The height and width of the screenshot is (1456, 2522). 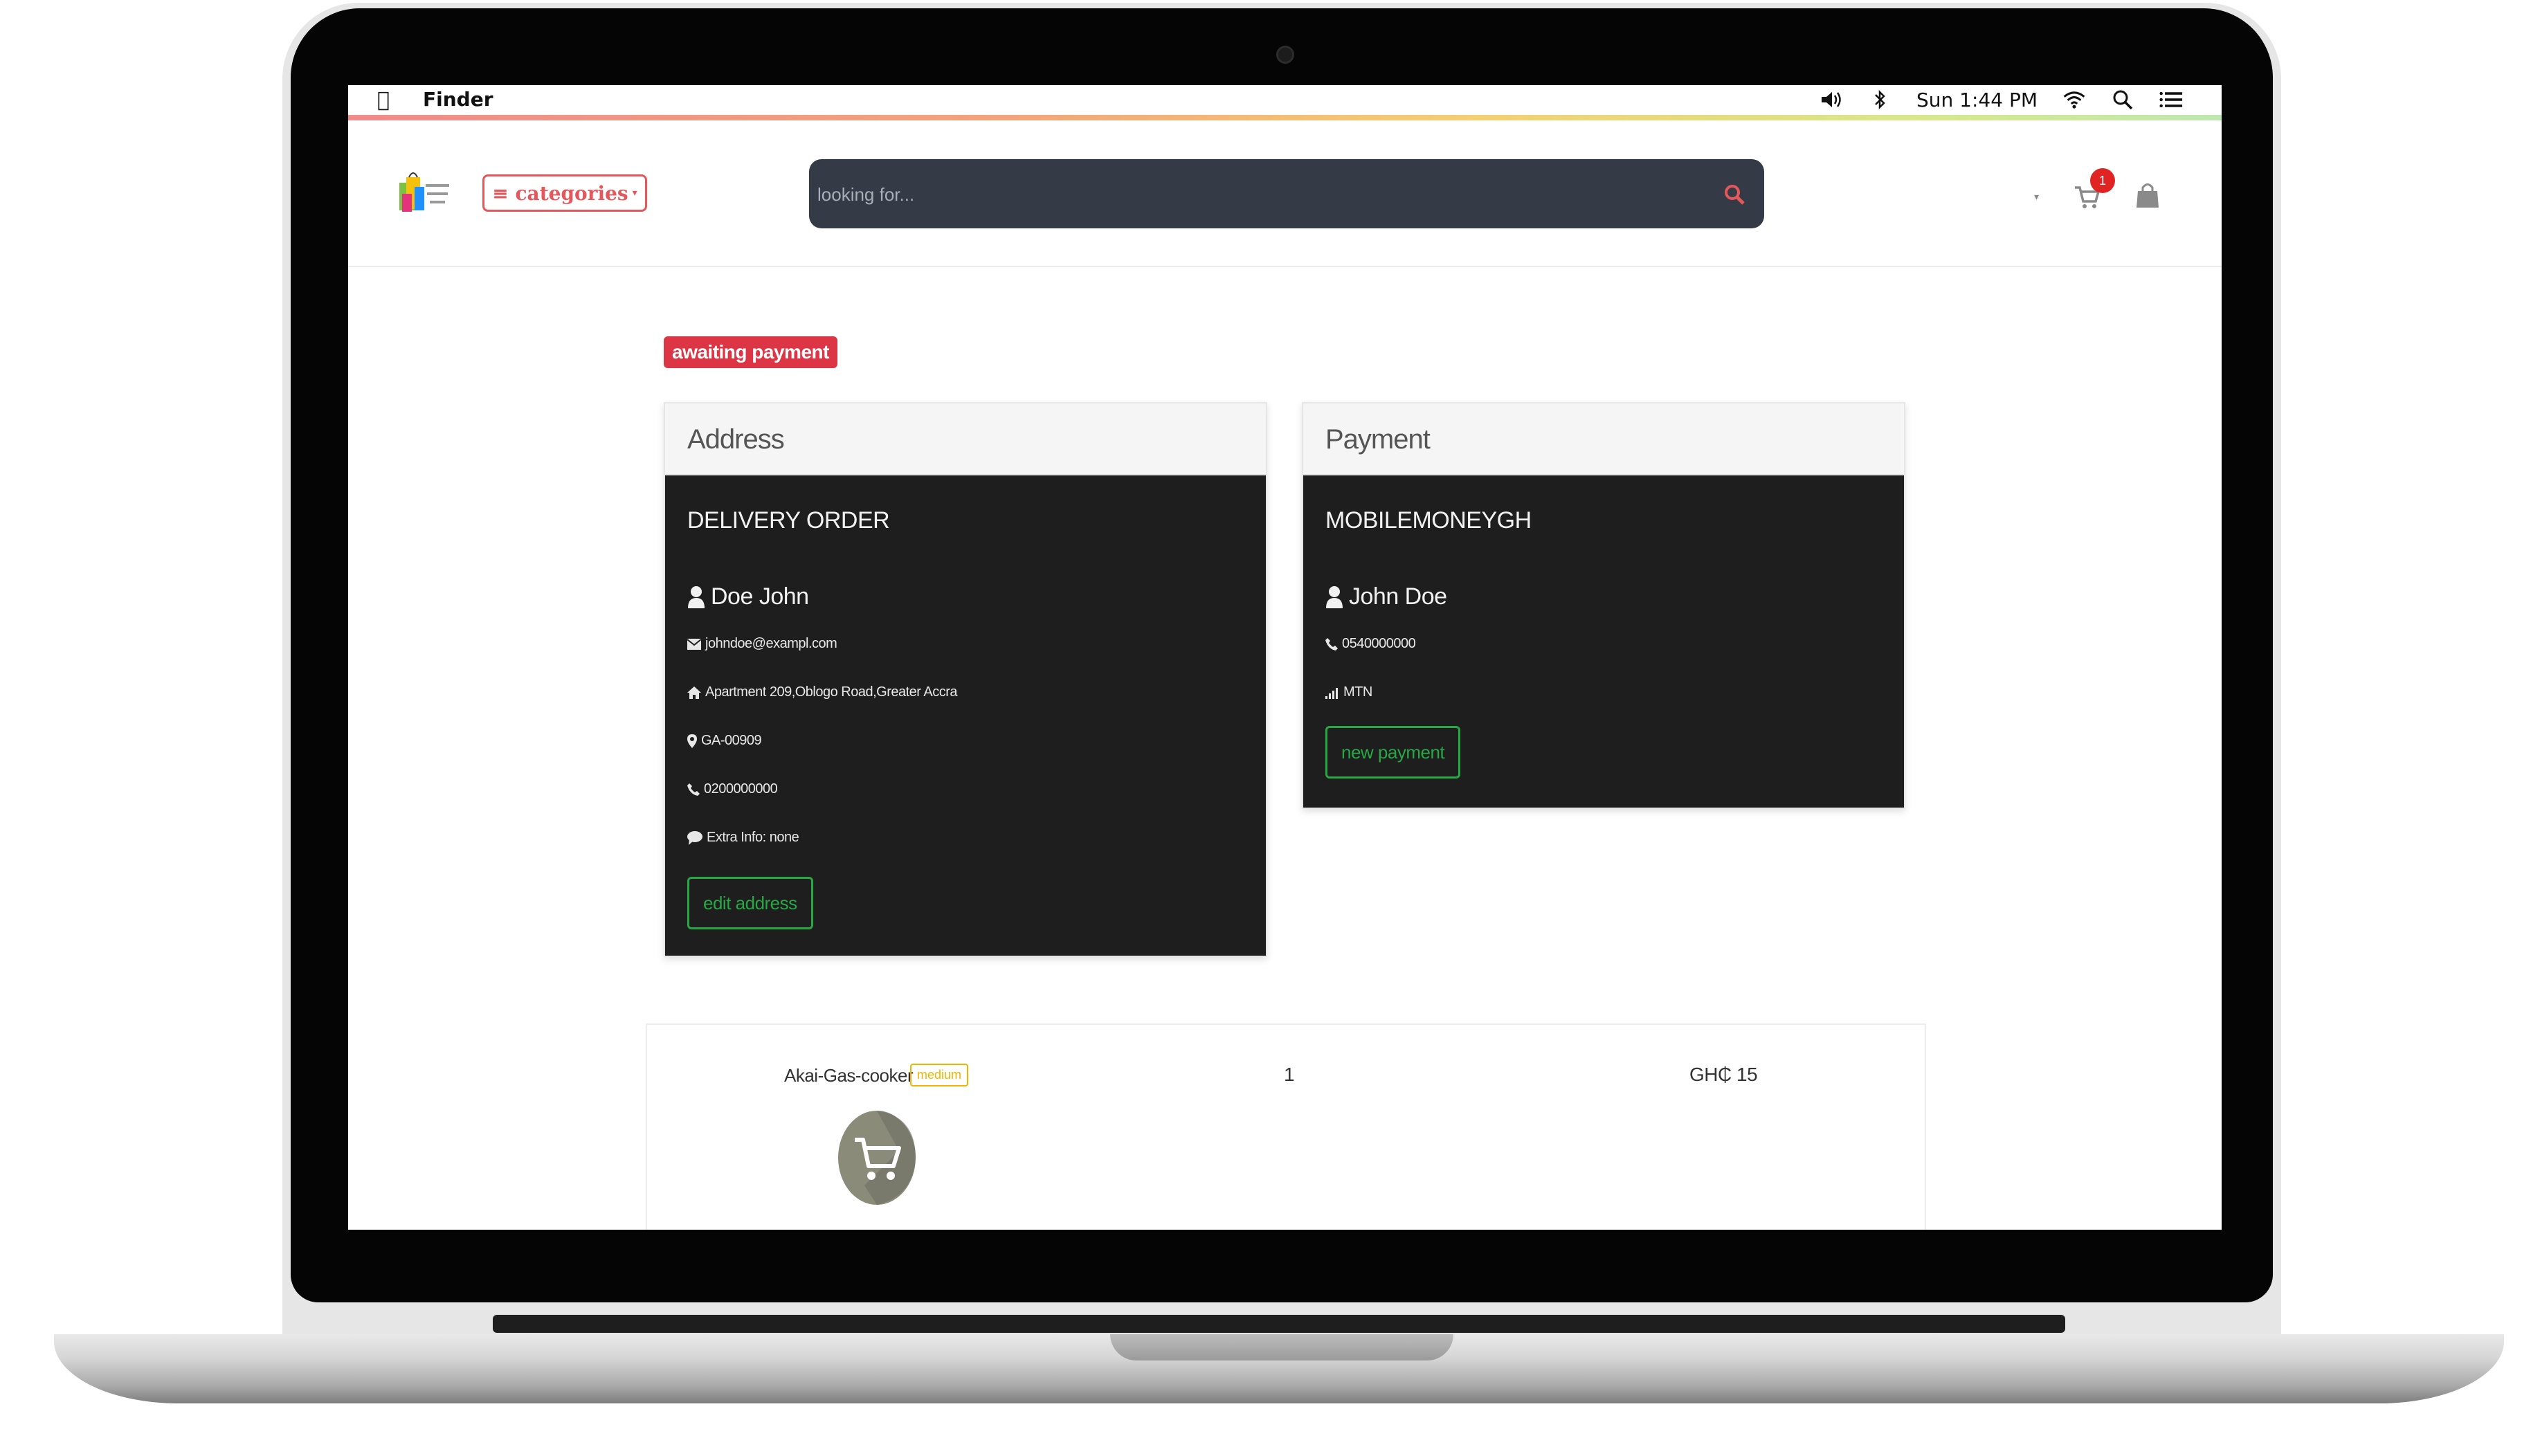 What do you see at coordinates (849, 1075) in the screenshot?
I see `product-name: Akai-Gas-cooker` at bounding box center [849, 1075].